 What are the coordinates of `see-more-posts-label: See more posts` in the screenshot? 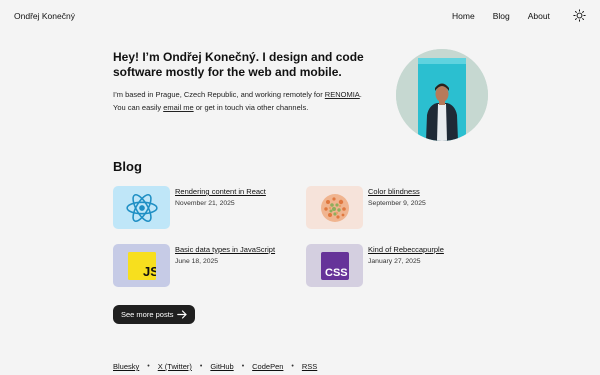 It's located at (147, 314).